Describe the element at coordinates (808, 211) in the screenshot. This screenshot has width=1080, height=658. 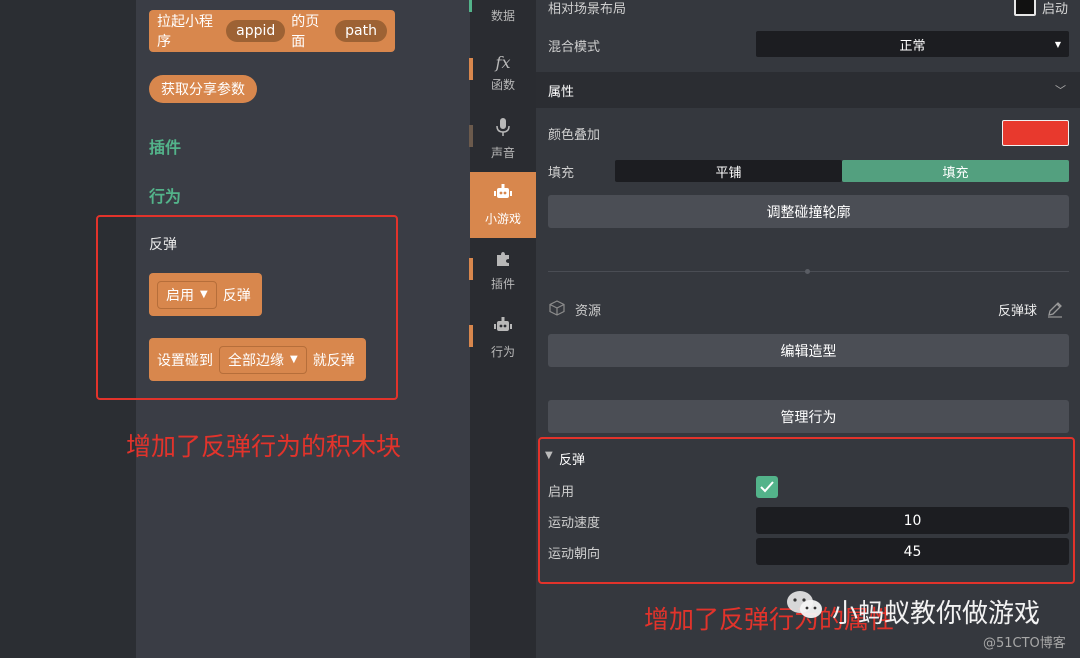
I see `adjust-collision-button: 调整碰撞轮廓` at that location.